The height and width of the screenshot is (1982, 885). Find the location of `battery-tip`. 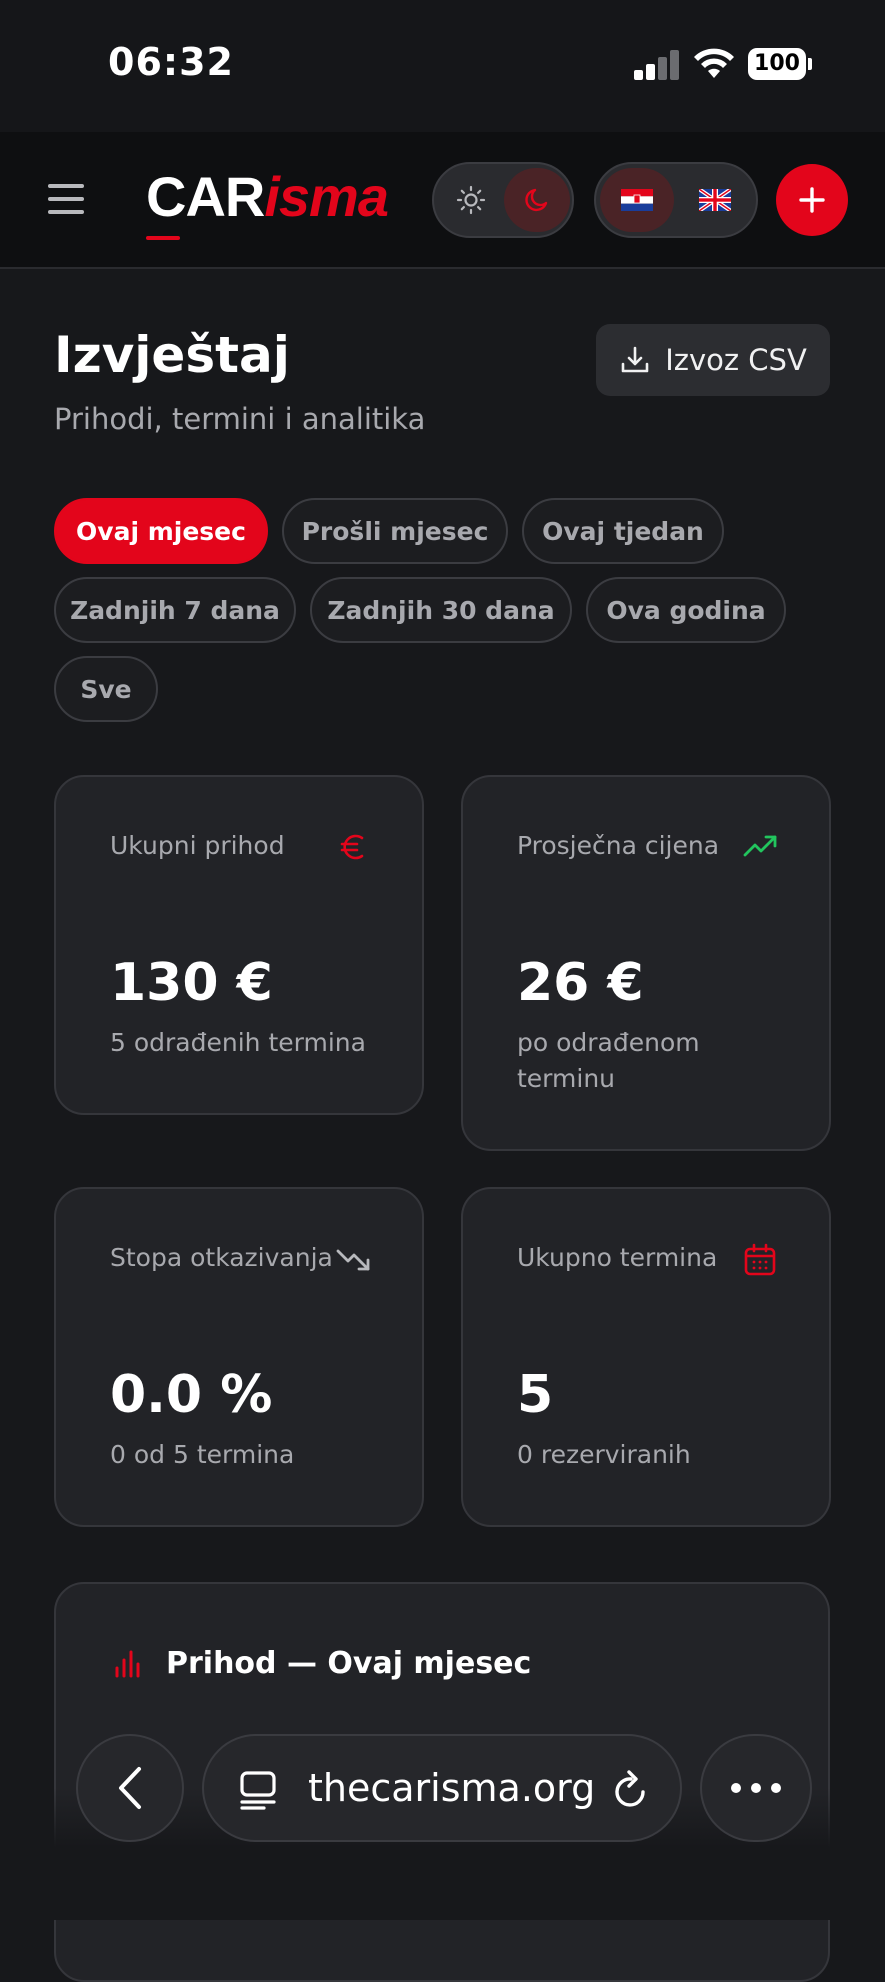

battery-tip is located at coordinates (810, 64).